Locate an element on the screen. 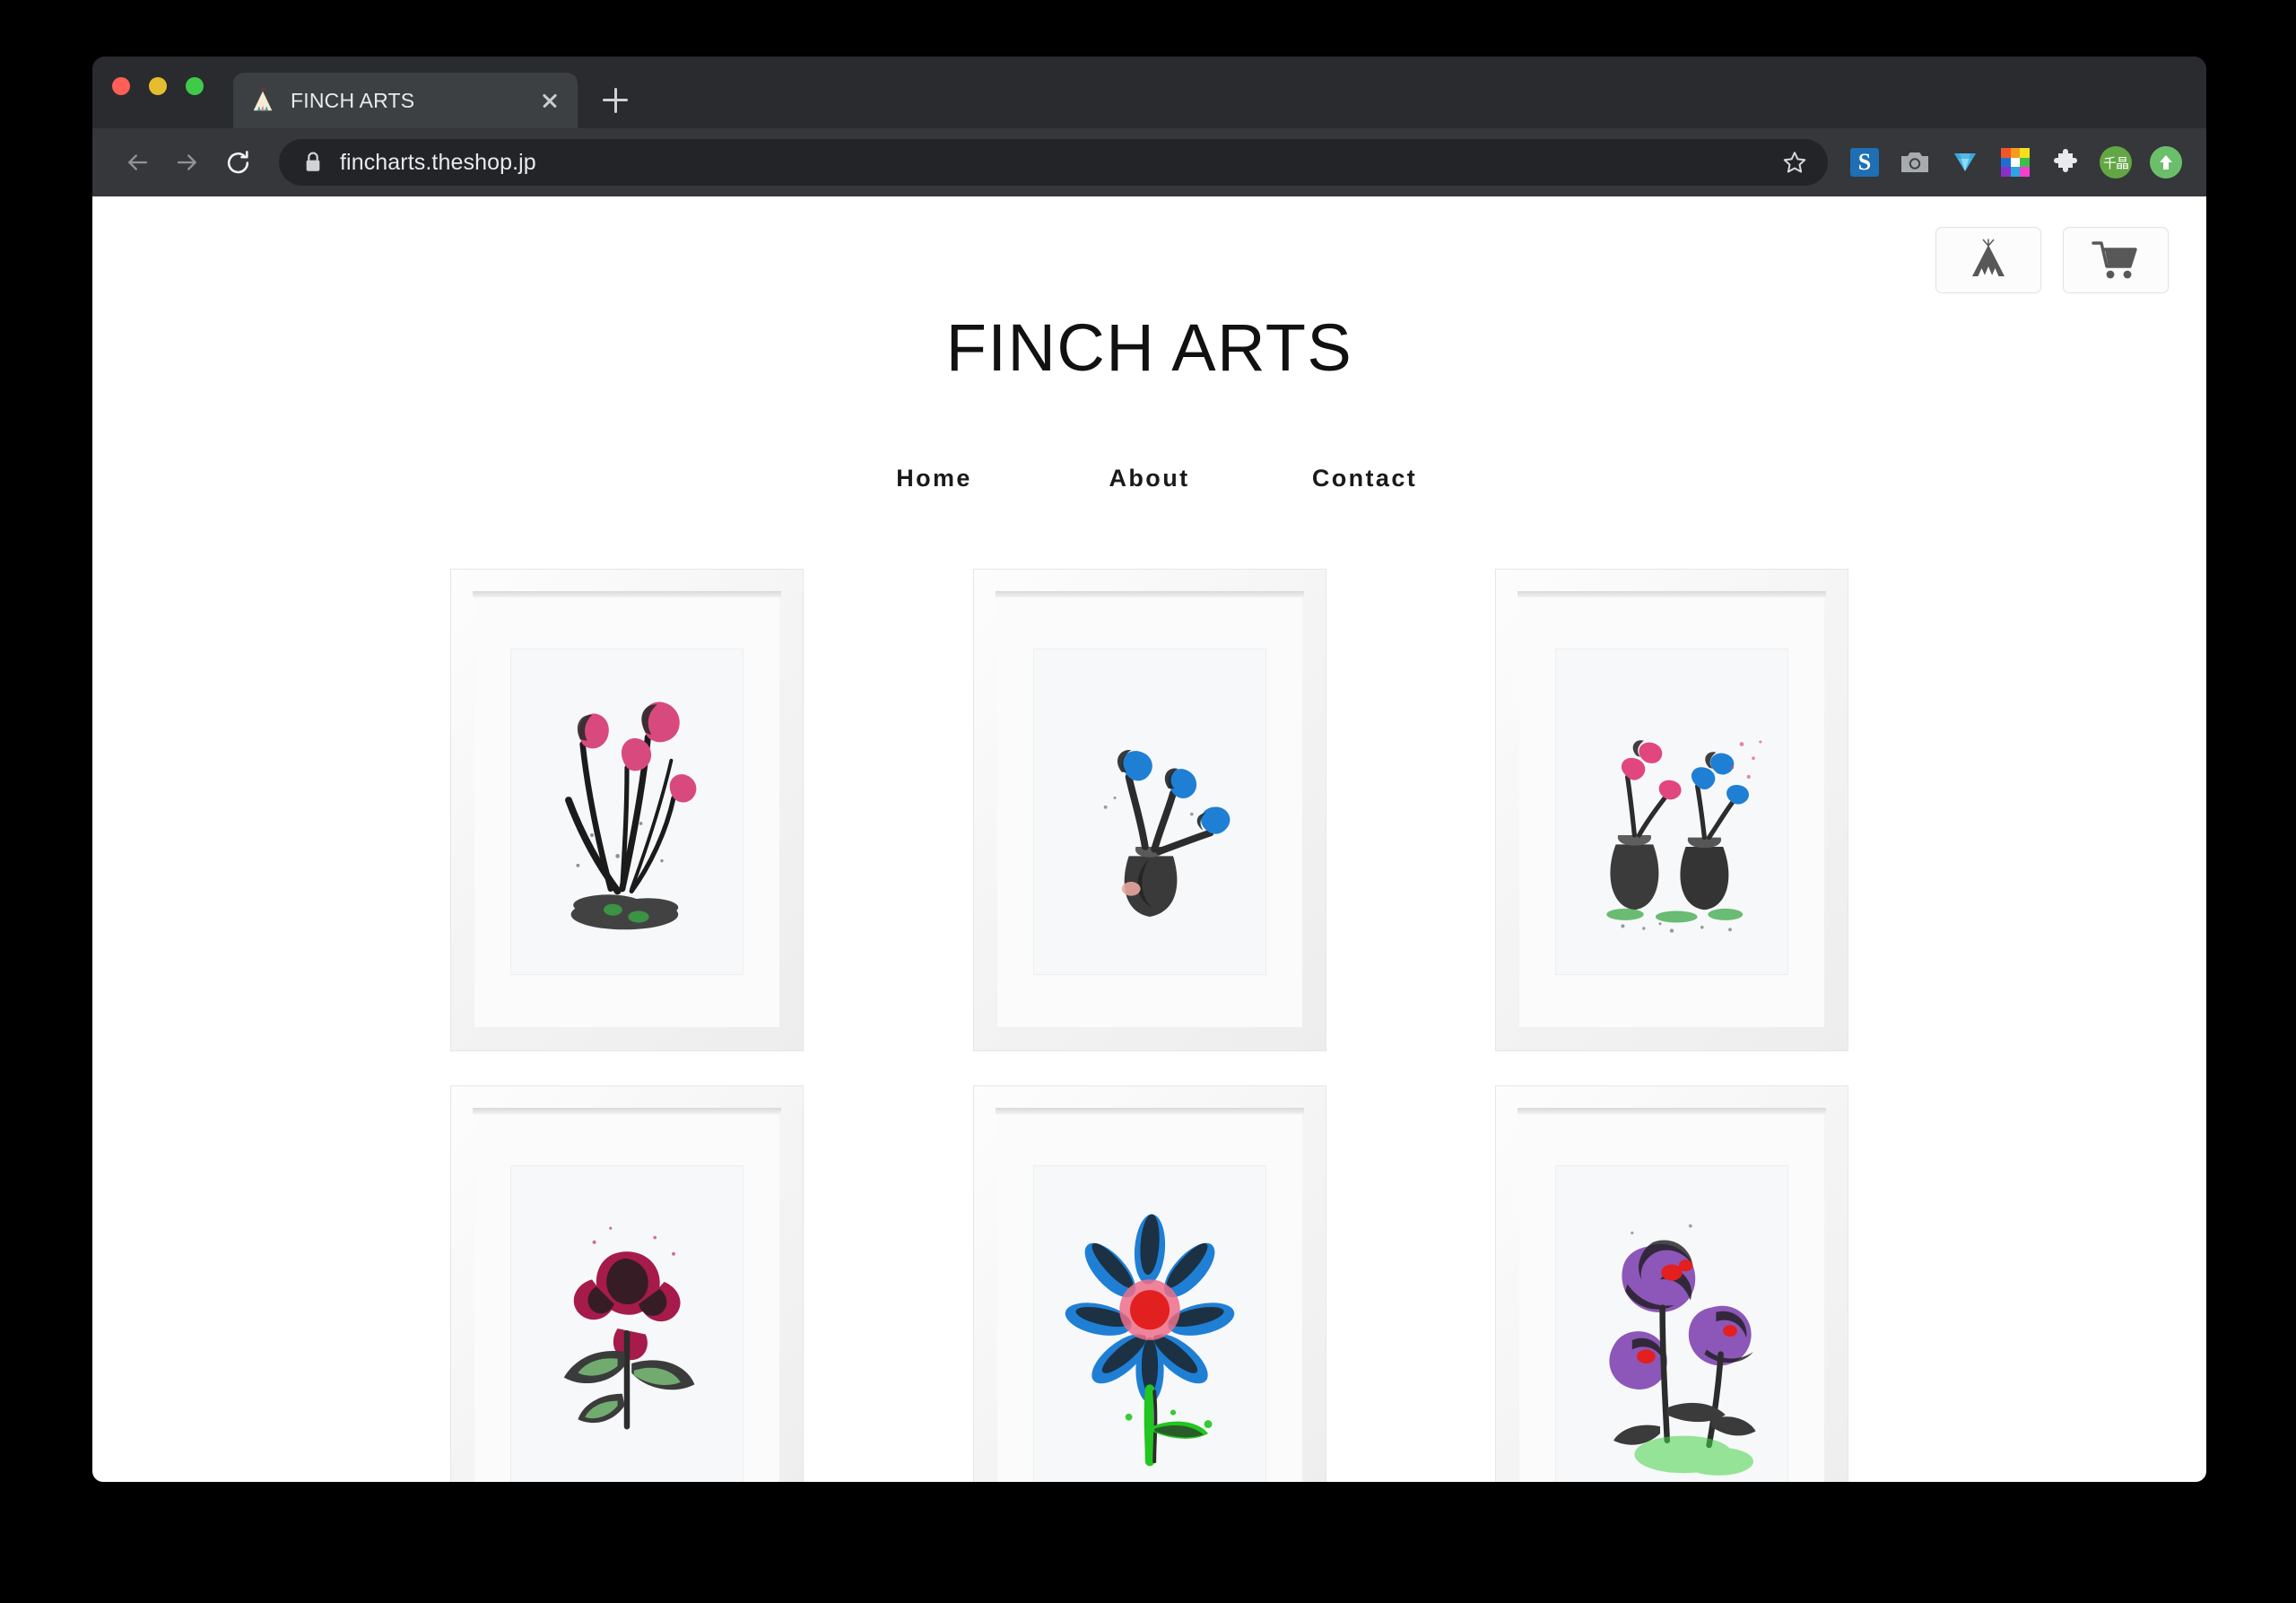 This screenshot has width=2296, height=1603. artwork-purple-flowers is located at coordinates (1672, 1284).